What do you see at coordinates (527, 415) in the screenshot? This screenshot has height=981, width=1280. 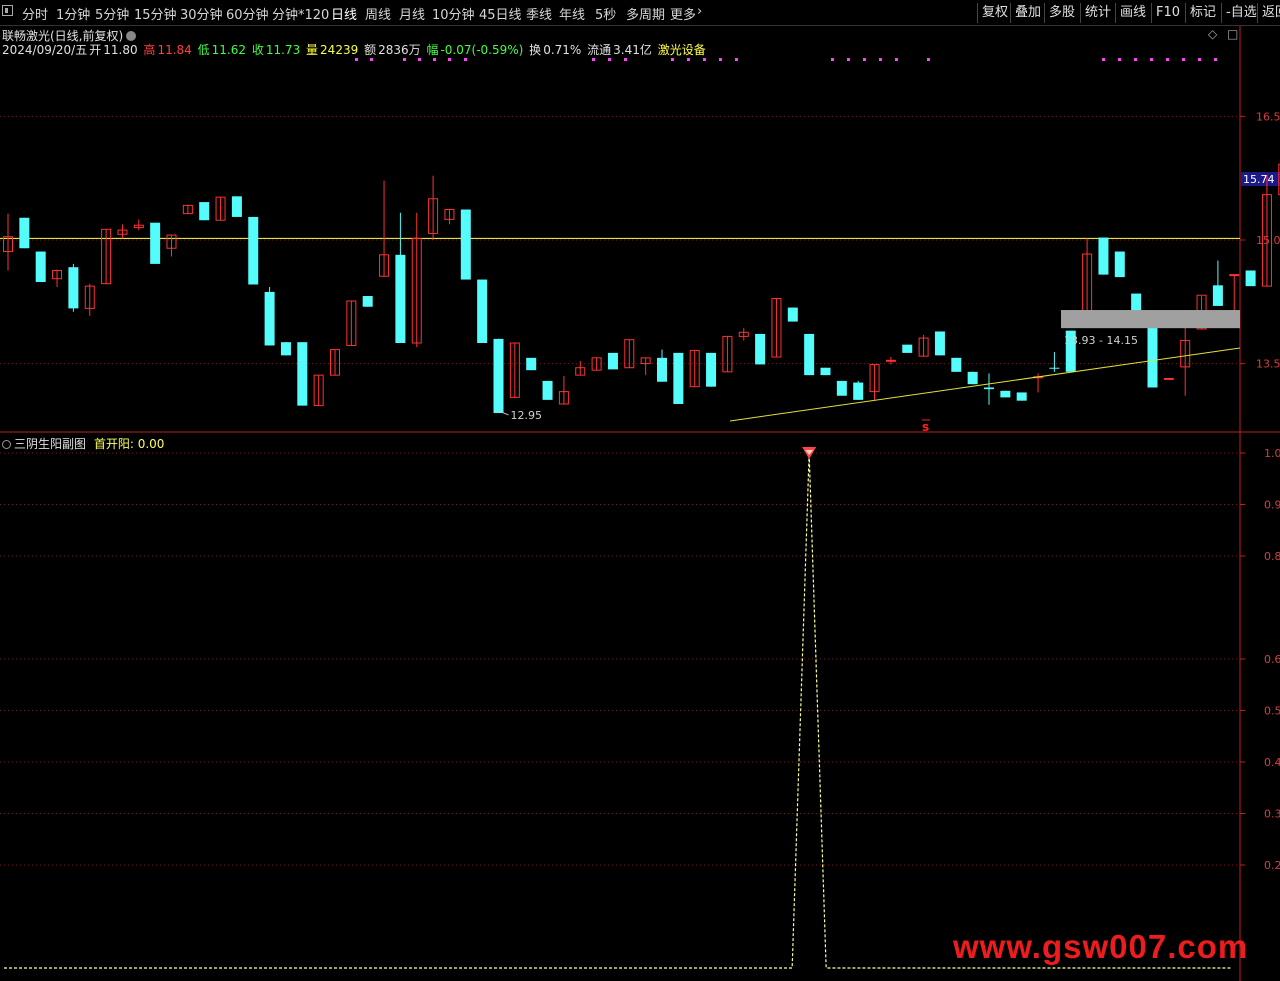 I see `low-annotation: 12.95` at bounding box center [527, 415].